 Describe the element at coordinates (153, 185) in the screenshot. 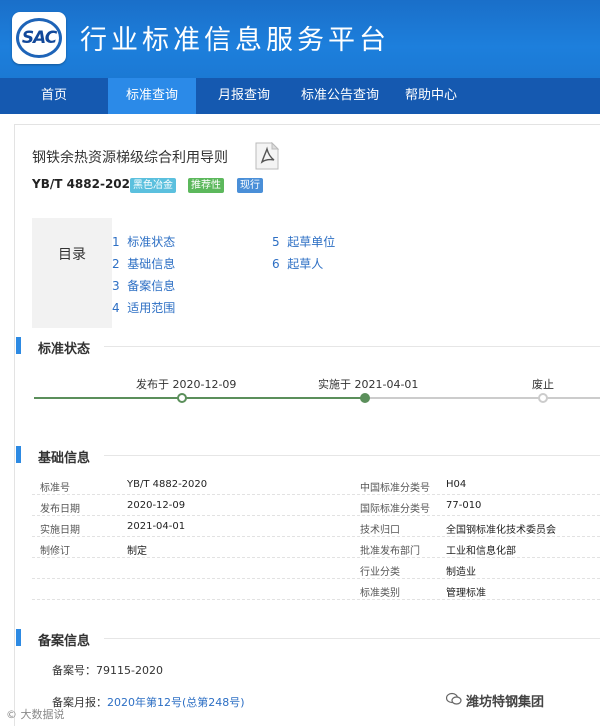

I see `badge-category: 黑色冶金` at that location.